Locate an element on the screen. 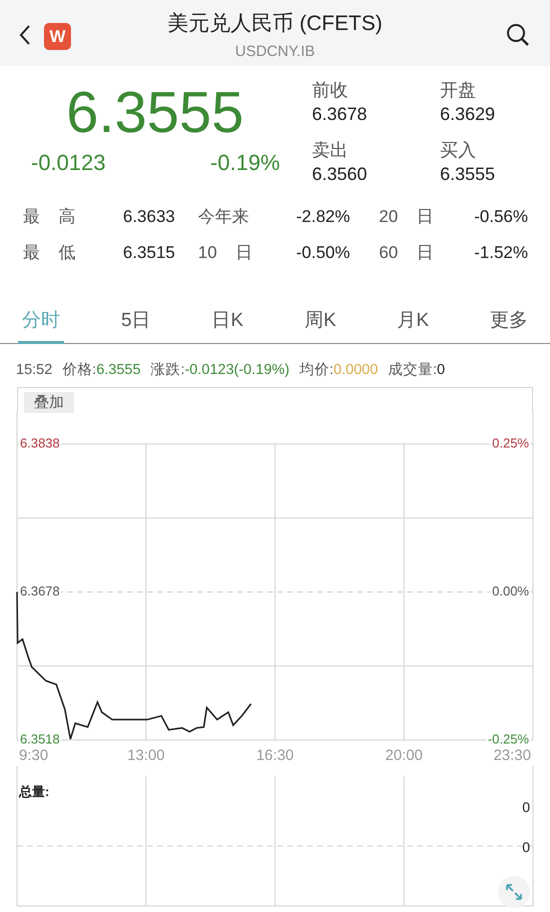 The width and height of the screenshot is (550, 912). field-label: 开盘 is located at coordinates (458, 90).